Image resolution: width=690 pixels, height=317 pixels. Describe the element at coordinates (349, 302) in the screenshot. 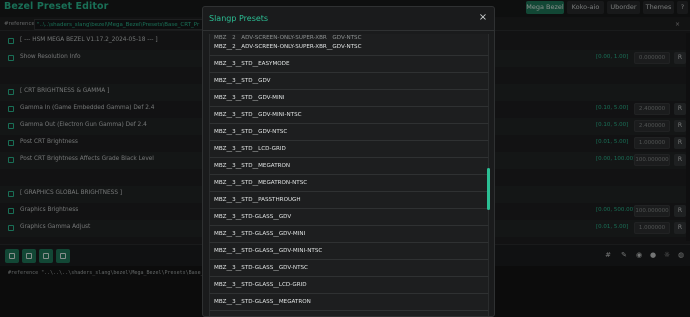

I see `preset-item: MBZ__3__STD-GLASS__MEGATRON` at that location.